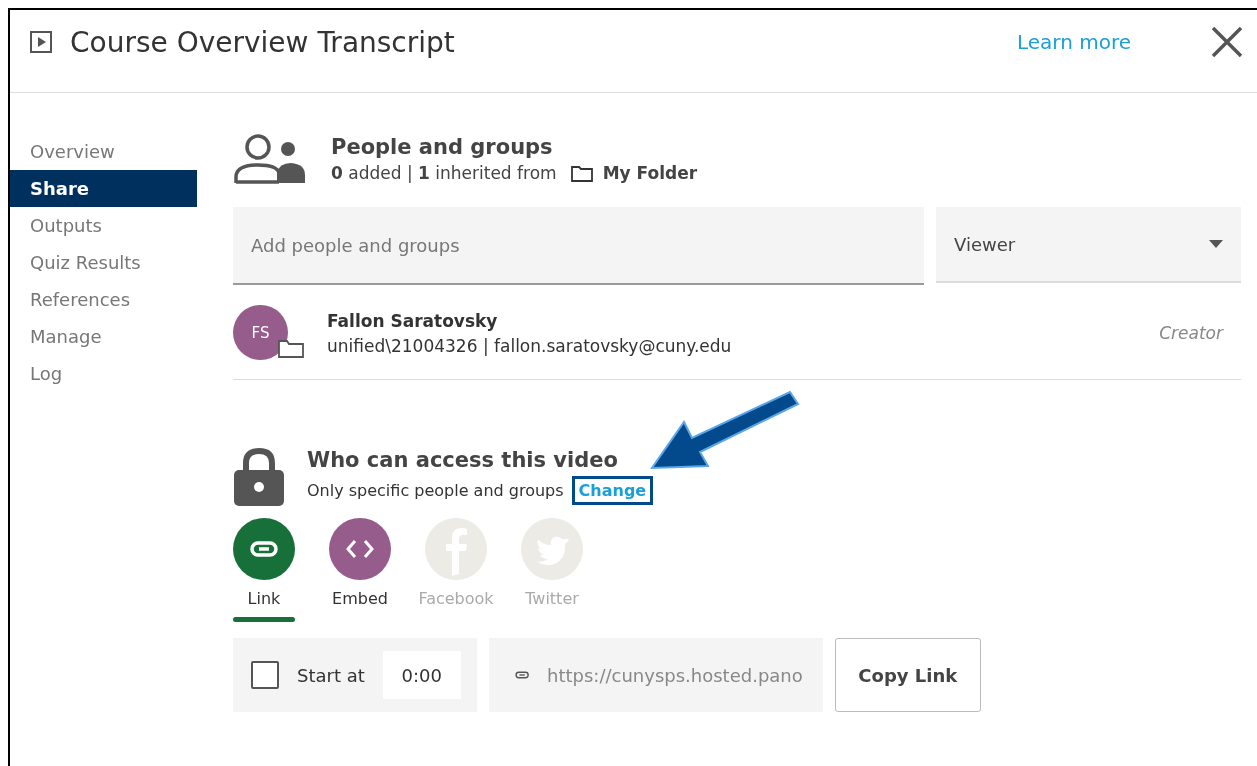 Image resolution: width=1257 pixels, height=766 pixels. Describe the element at coordinates (444, 173) in the screenshot. I see `people-summary: 0 added | 1 inherited from` at that location.